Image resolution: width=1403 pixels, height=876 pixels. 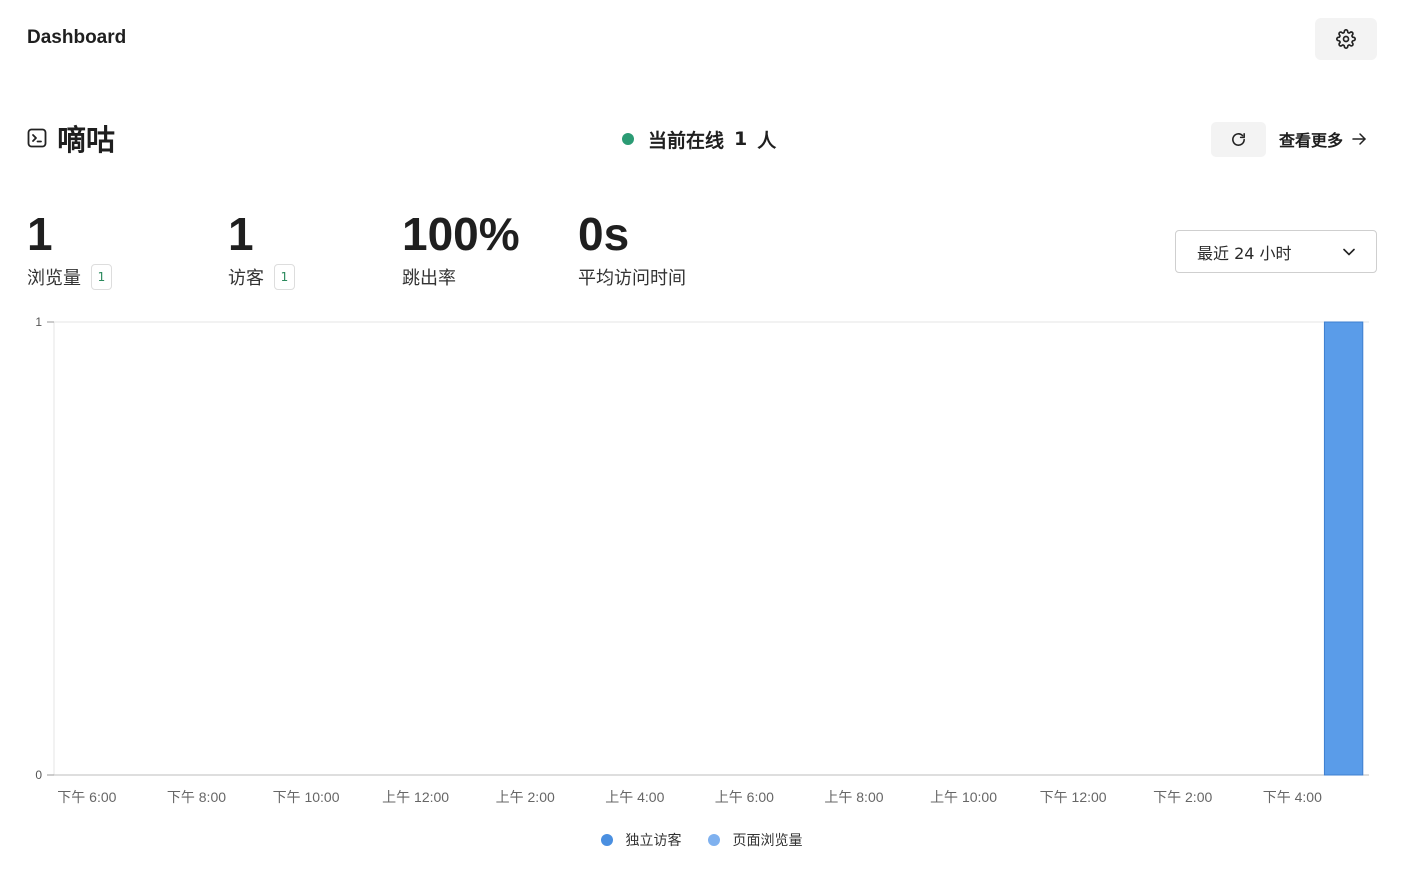 I want to click on legend-label: 页面浏览量, so click(x=767, y=841).